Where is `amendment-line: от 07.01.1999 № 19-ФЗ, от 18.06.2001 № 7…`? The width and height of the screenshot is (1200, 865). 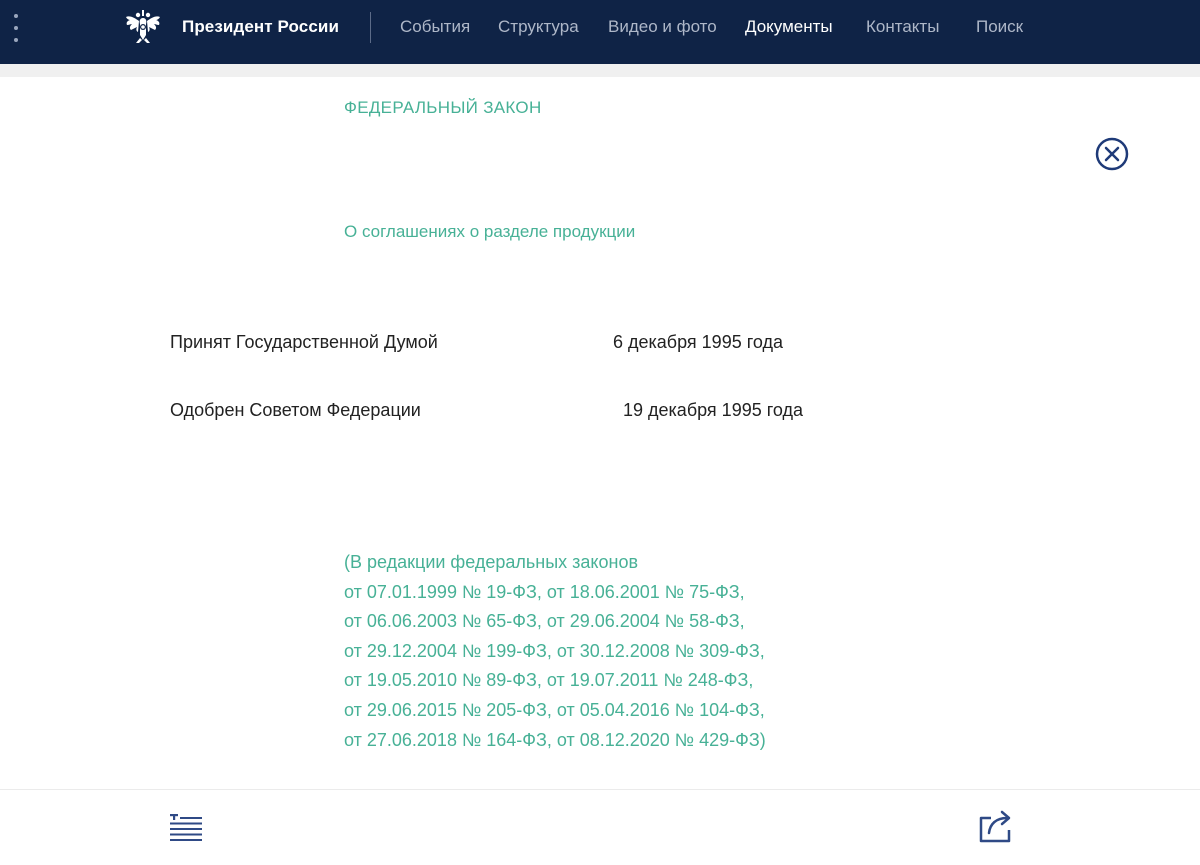 amendment-line: от 07.01.1999 № 19-ФЗ, от 18.06.2001 № 7… is located at coordinates (544, 591).